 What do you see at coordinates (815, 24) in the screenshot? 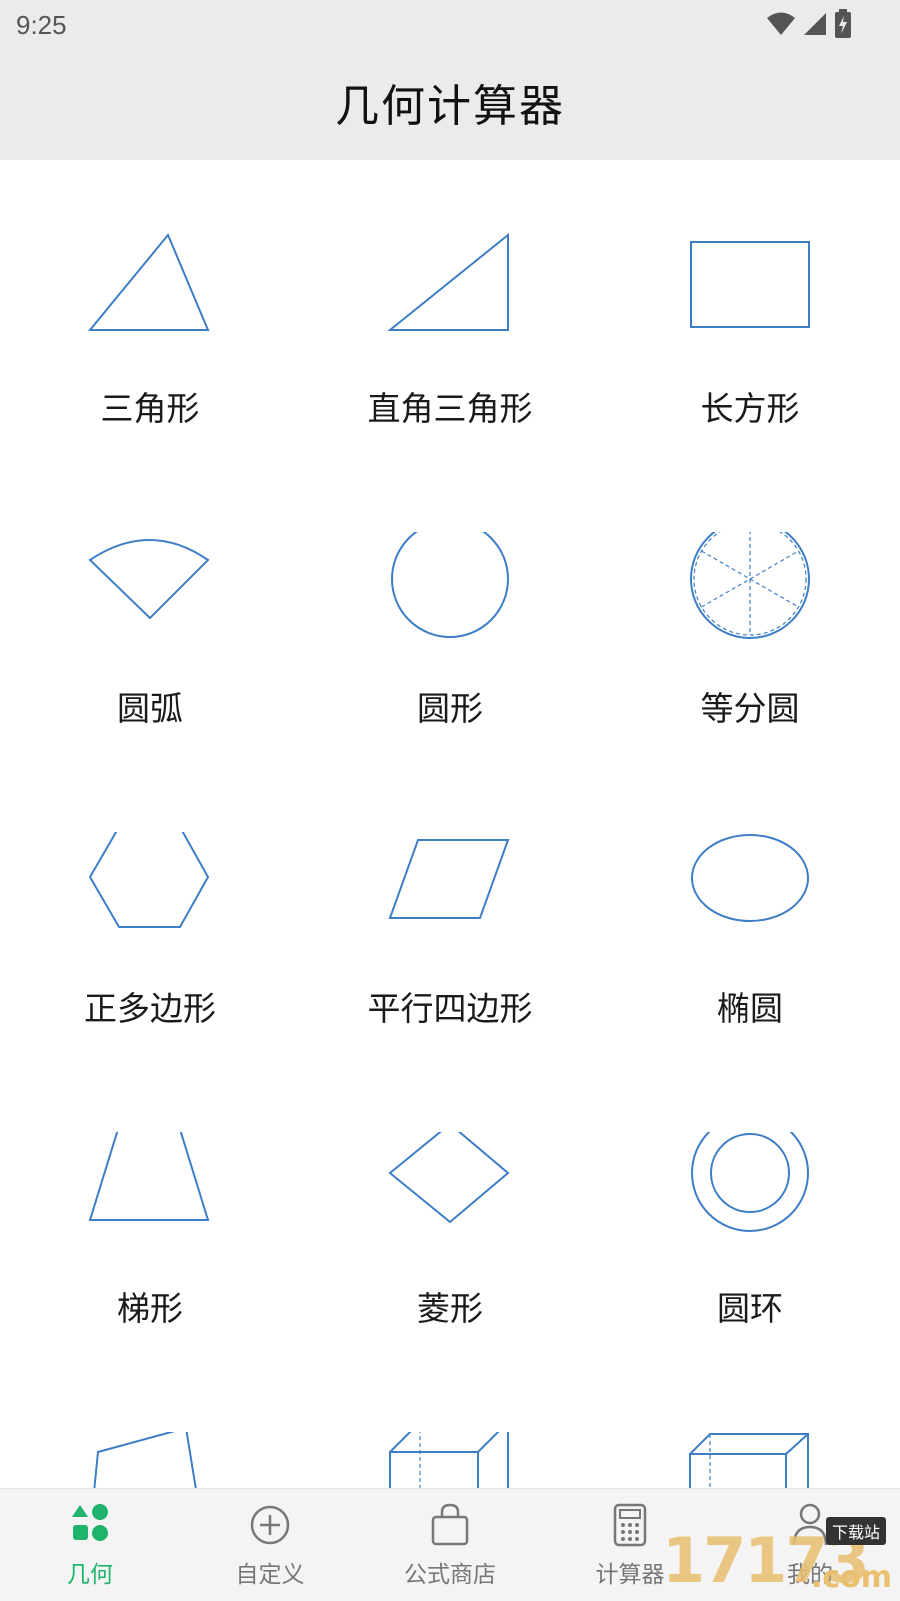
I see `cellular-signal-icon` at bounding box center [815, 24].